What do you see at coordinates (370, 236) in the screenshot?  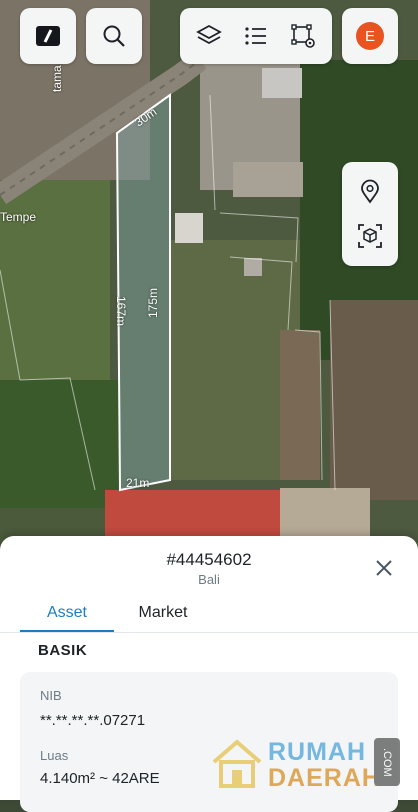 I see `cube-scan-icon` at bounding box center [370, 236].